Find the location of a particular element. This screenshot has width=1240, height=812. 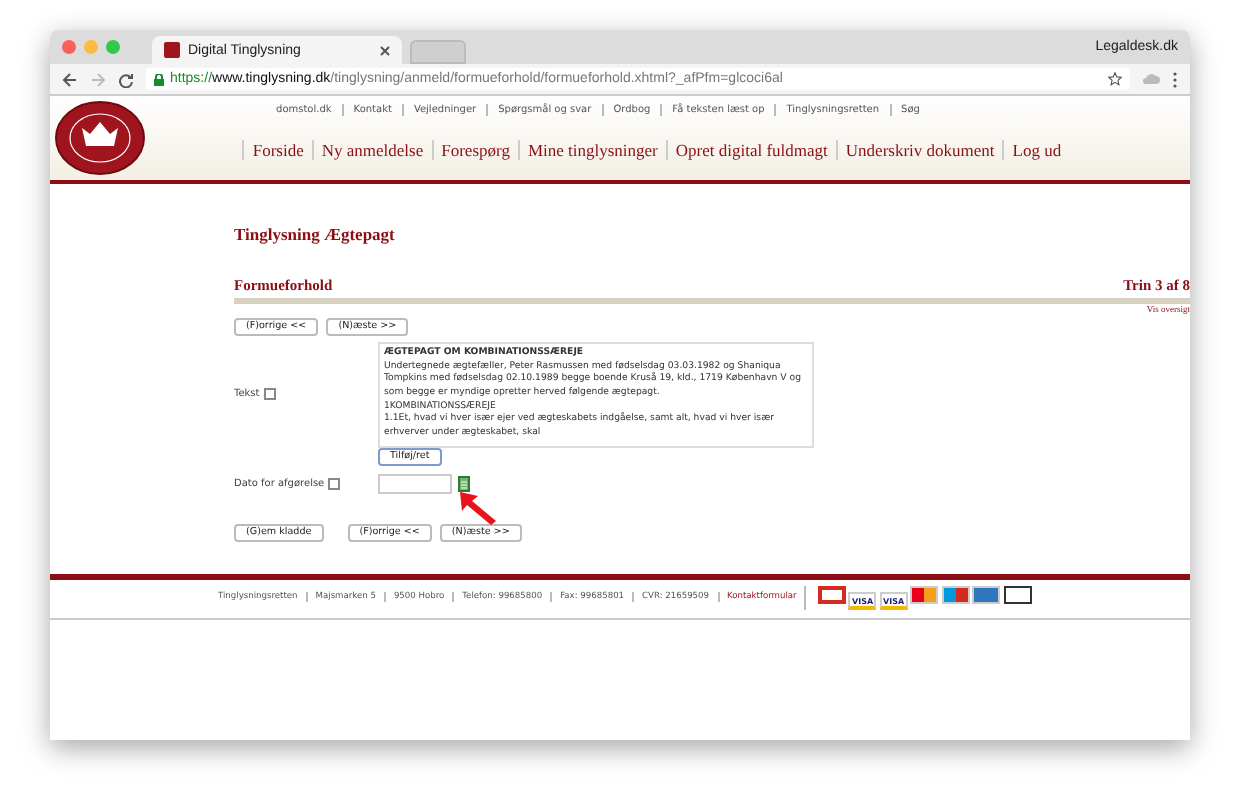

nav-link: Underskriv dokument is located at coordinates (919, 150).